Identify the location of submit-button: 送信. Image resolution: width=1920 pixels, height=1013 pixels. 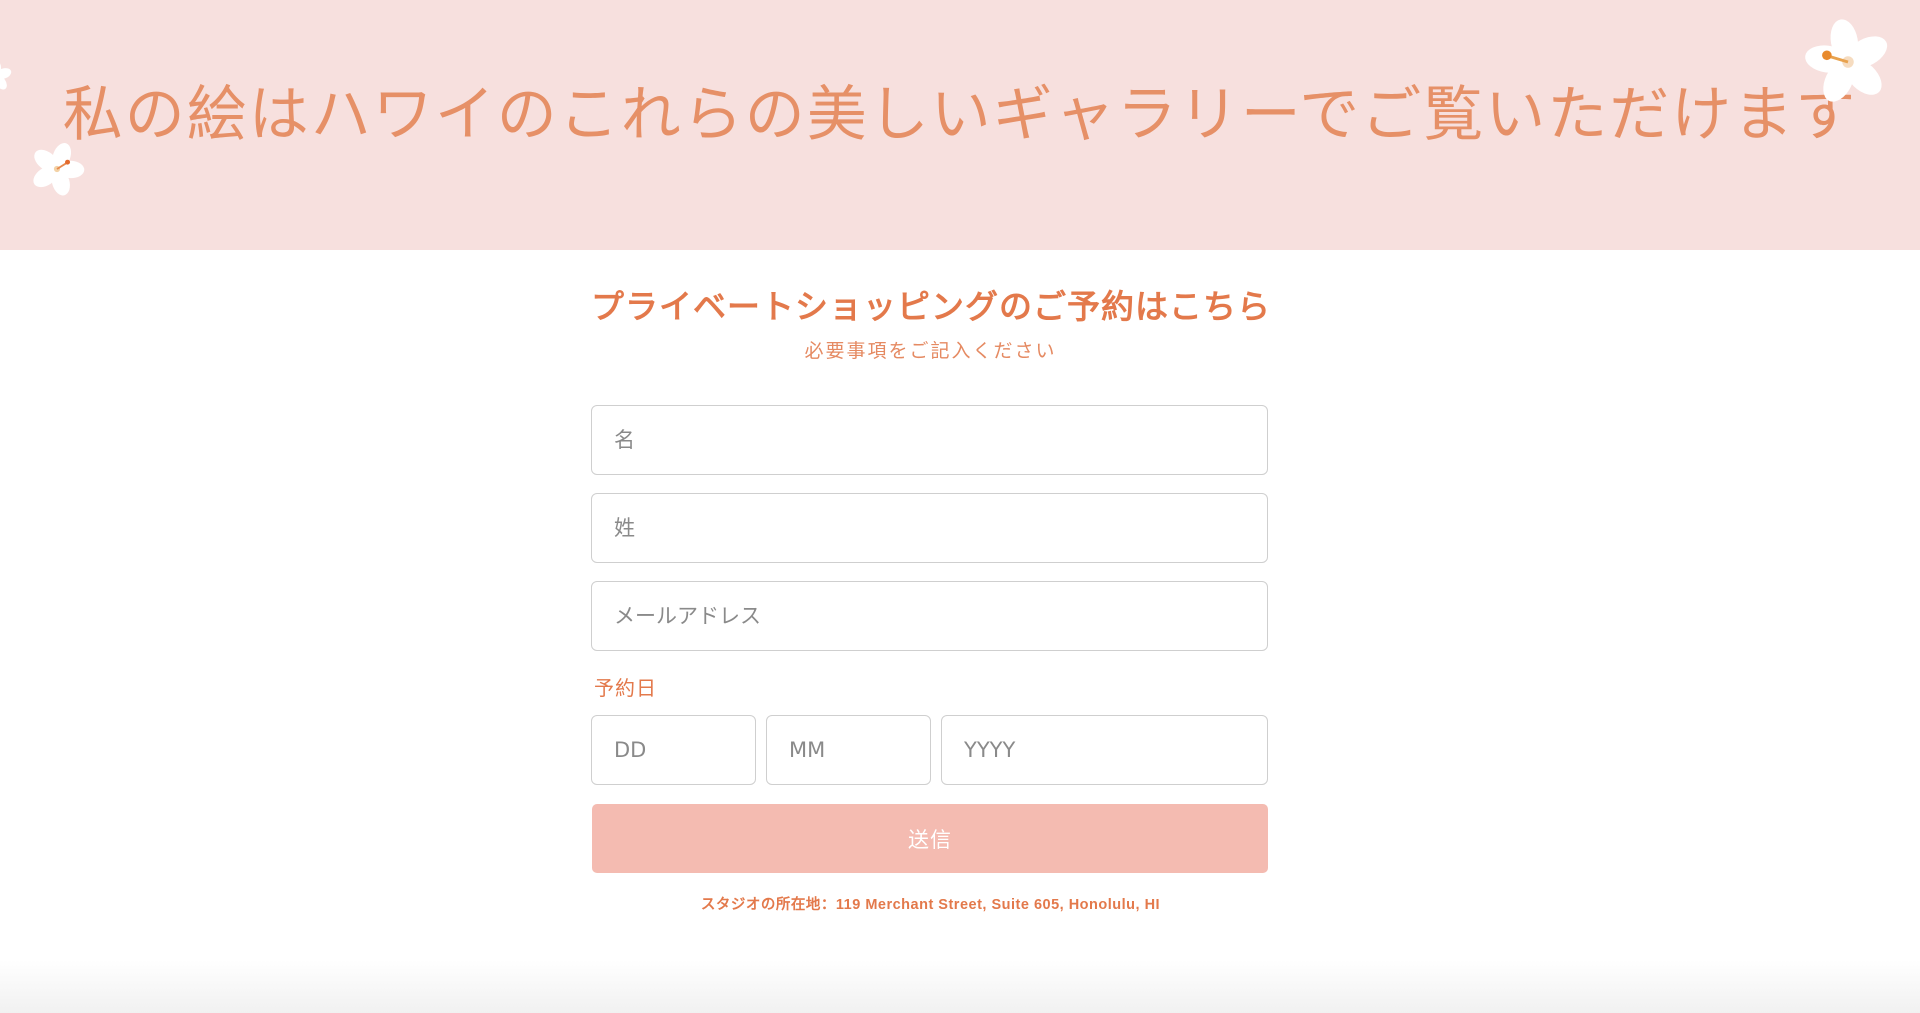
(930, 838).